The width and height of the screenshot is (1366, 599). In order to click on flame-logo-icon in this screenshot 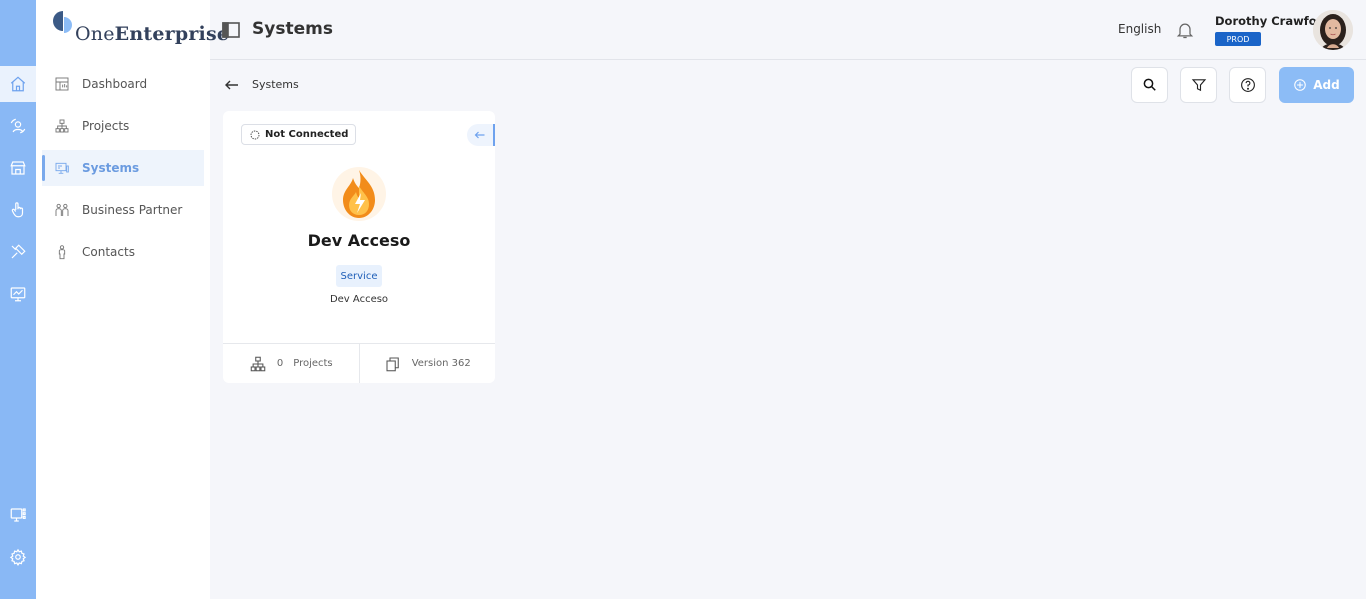, I will do `click(359, 194)`.